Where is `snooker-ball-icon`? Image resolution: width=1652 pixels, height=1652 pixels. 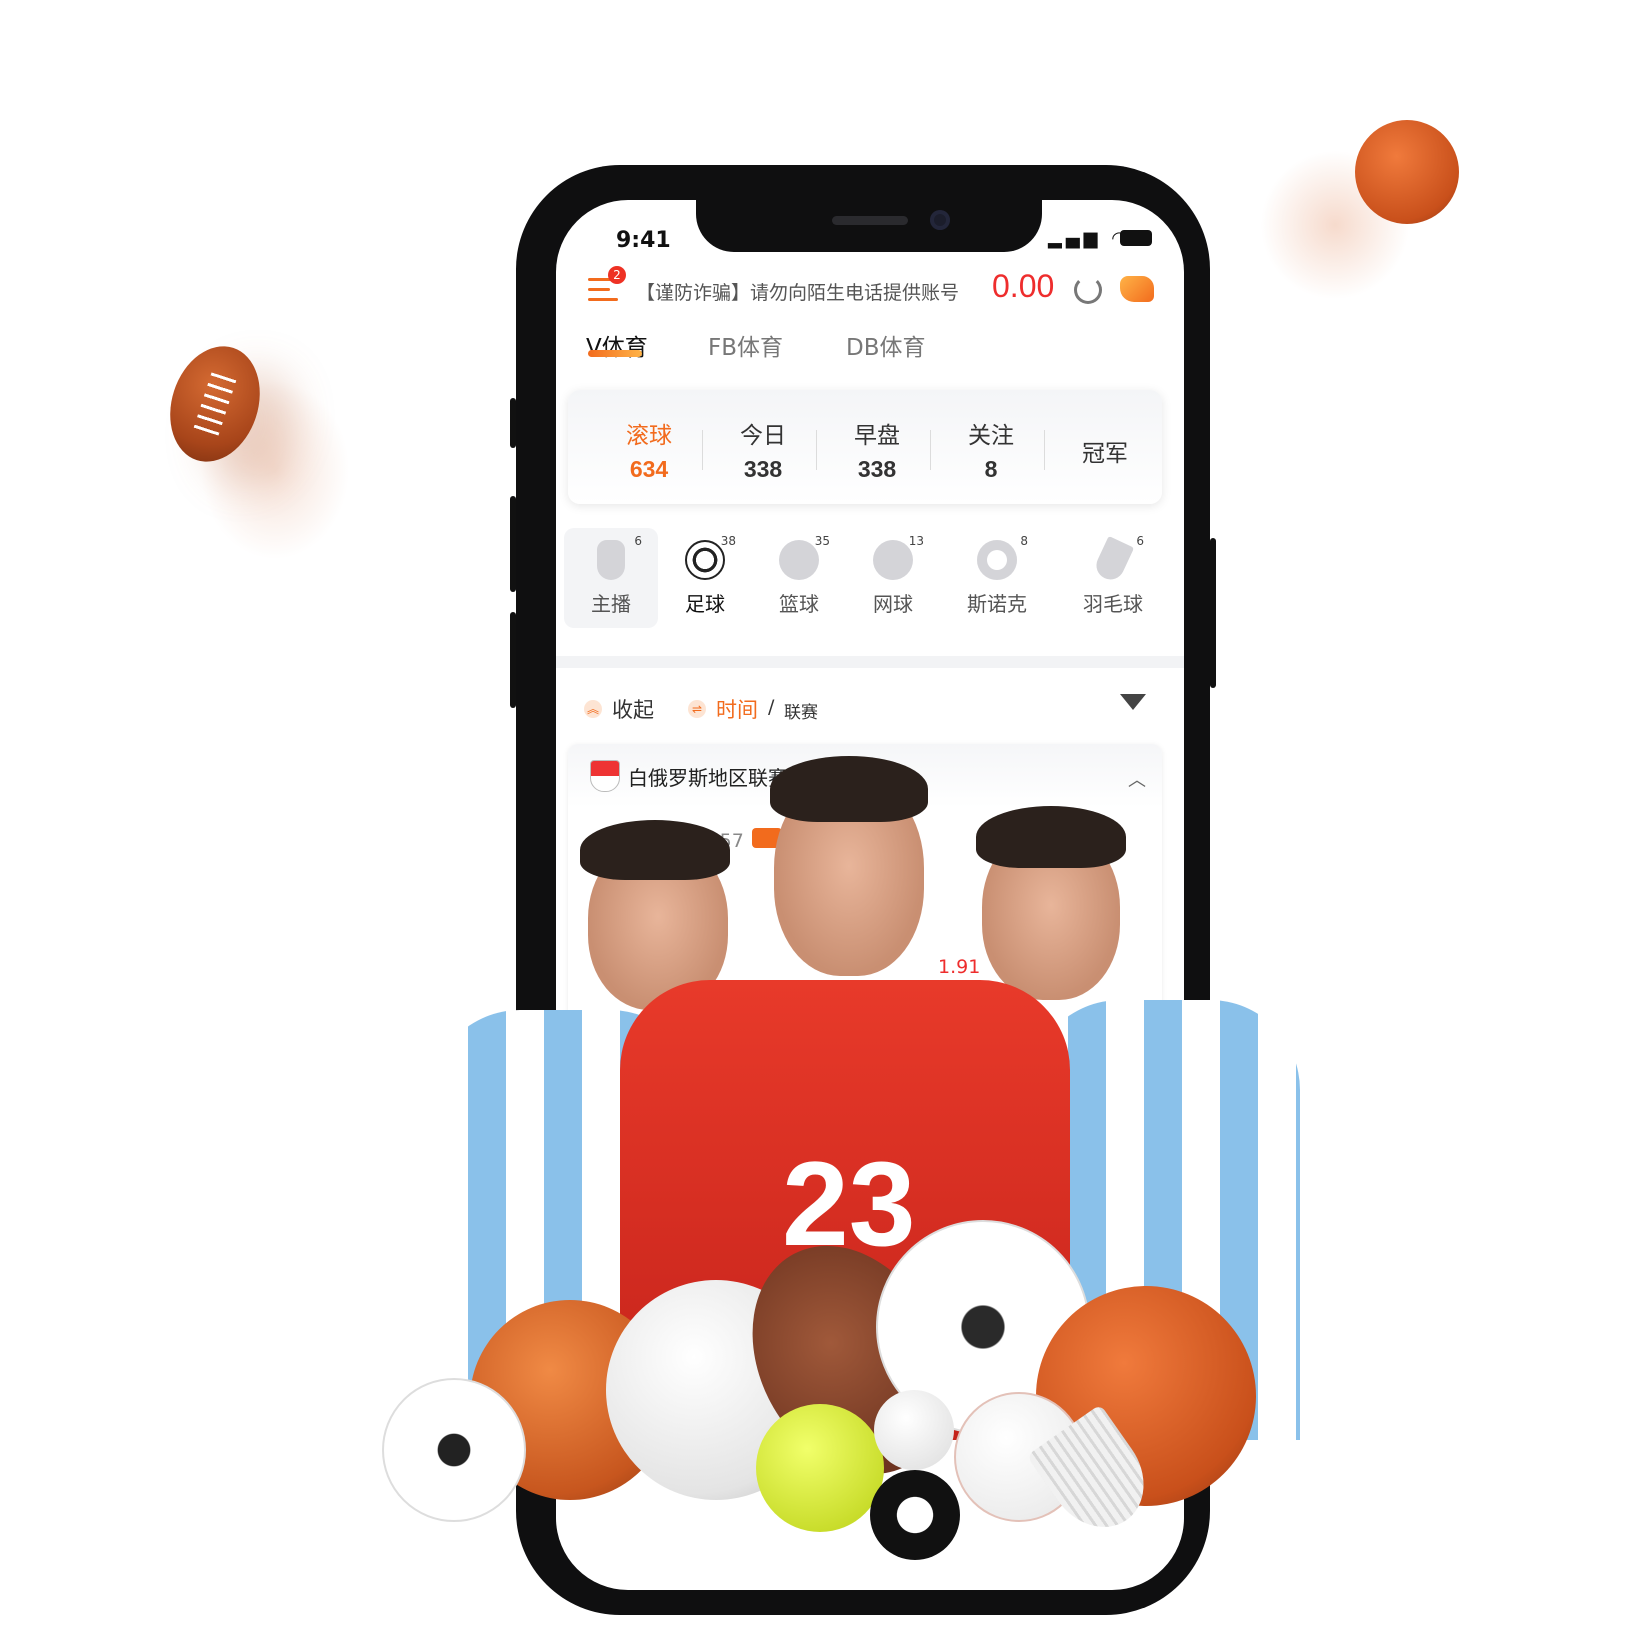
snooker-ball-icon is located at coordinates (997, 560).